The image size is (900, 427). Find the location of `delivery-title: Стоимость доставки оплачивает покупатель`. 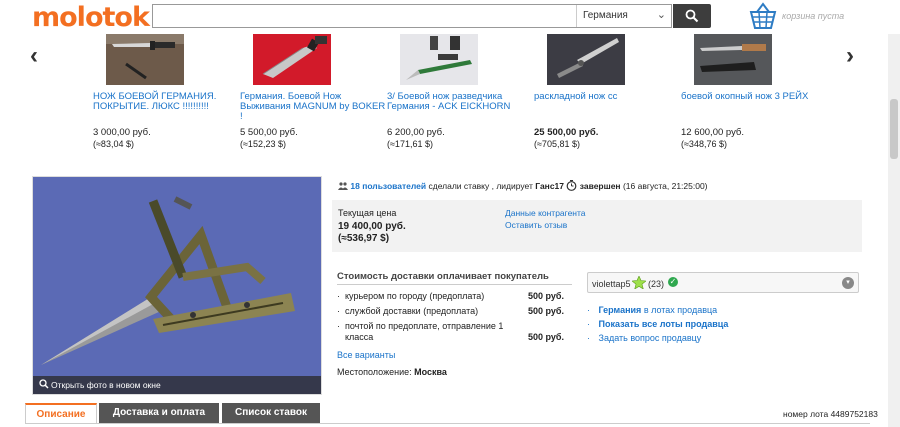

delivery-title: Стоимость доставки оплачивает покупатель is located at coordinates (443, 276).